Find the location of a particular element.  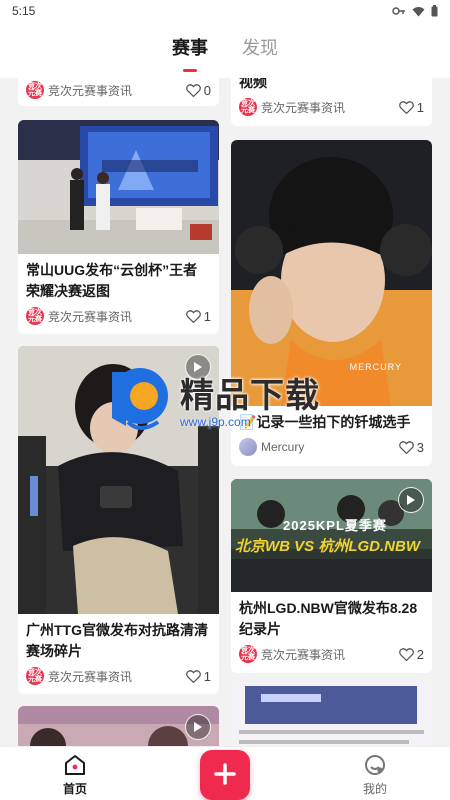

nav-profile-label: 我的 is located at coordinates (374, 789).